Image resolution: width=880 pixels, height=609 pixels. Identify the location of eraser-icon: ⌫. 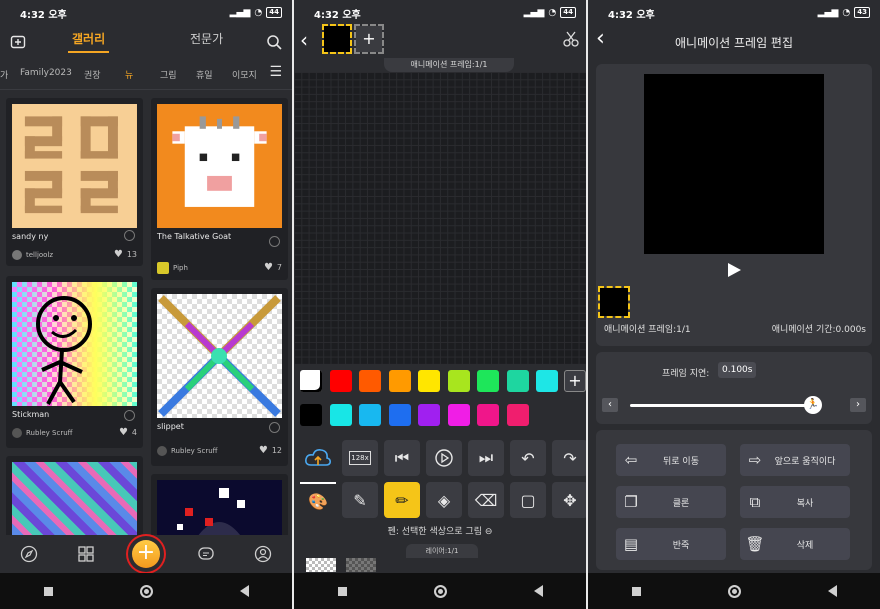
(486, 500).